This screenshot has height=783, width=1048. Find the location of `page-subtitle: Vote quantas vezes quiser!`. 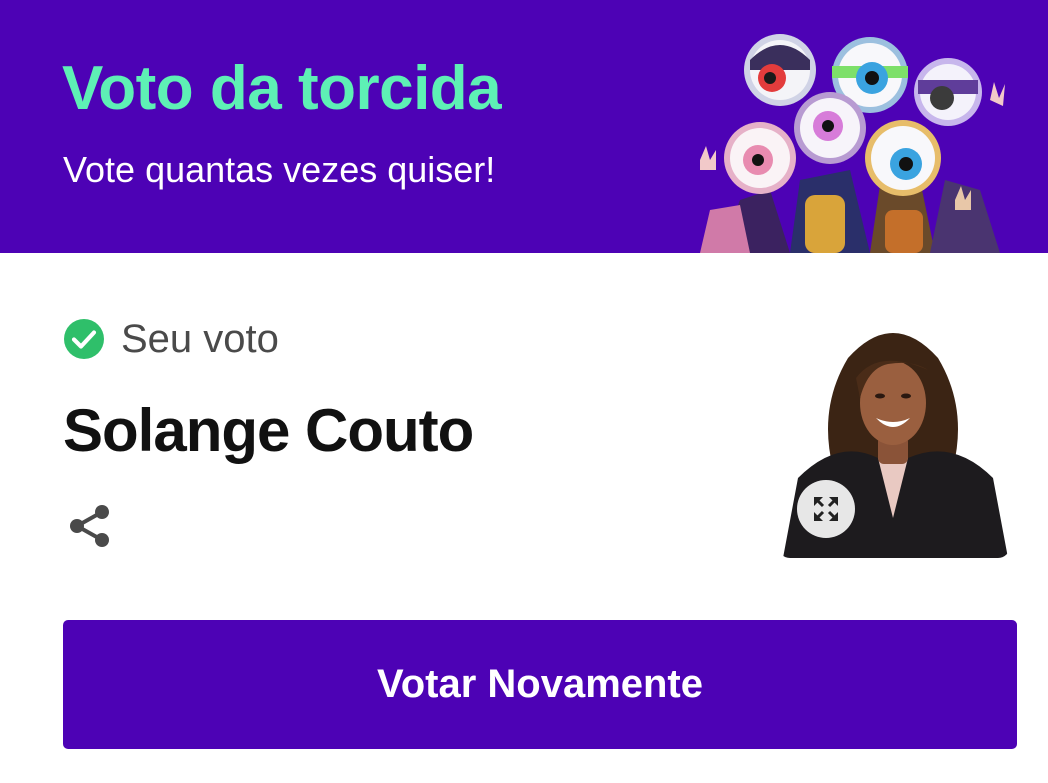

page-subtitle: Vote quantas vezes quiser! is located at coordinates (279, 169).